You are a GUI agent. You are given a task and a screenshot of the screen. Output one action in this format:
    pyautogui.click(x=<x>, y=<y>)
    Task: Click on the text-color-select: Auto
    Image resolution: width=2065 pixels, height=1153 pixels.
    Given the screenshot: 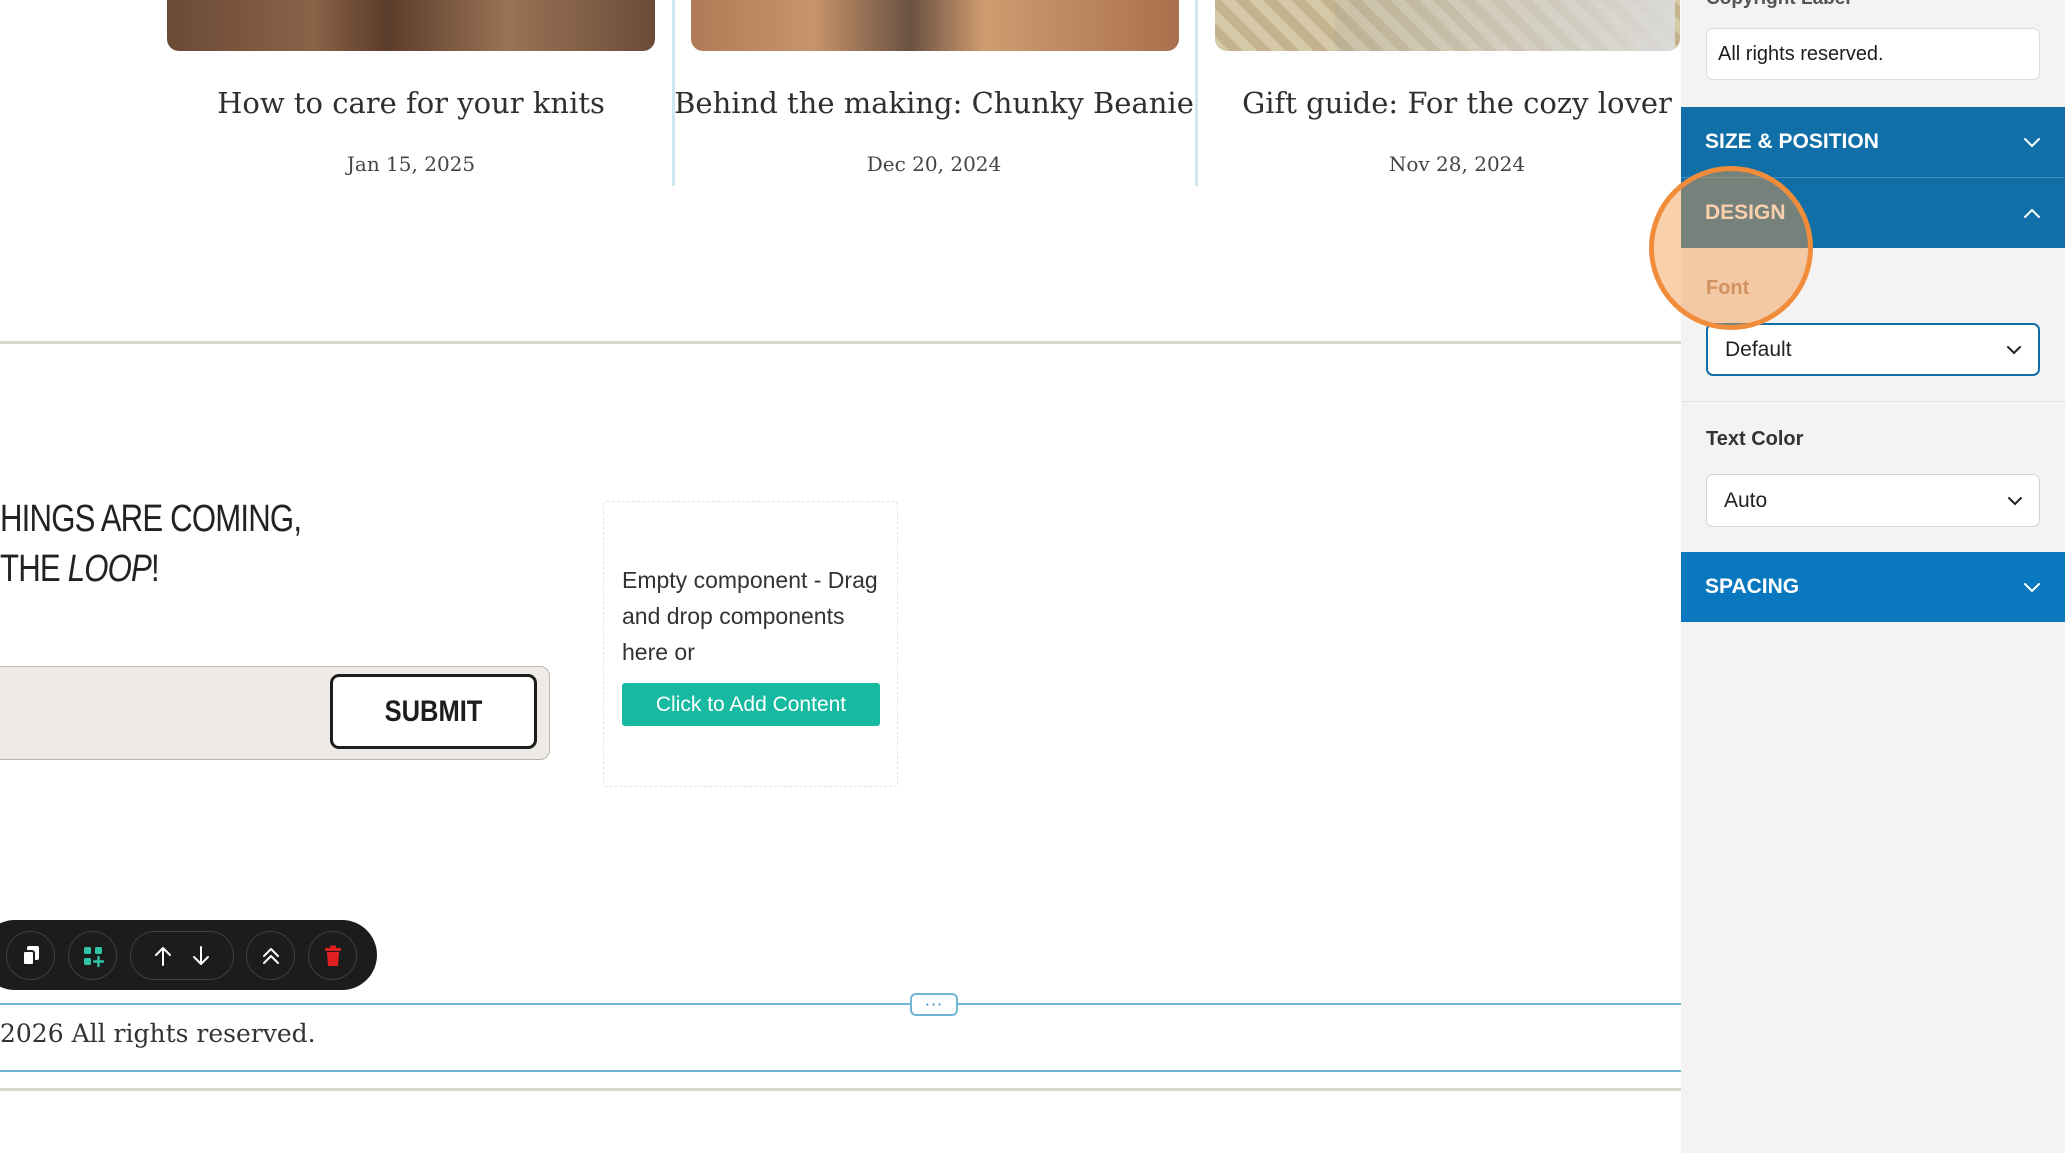 What is the action you would take?
    pyautogui.click(x=1873, y=500)
    